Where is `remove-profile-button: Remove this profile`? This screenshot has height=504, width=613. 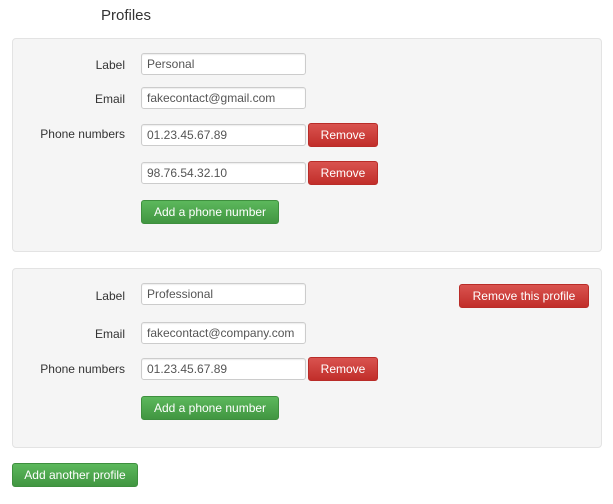
remove-profile-button: Remove this profile is located at coordinates (524, 296).